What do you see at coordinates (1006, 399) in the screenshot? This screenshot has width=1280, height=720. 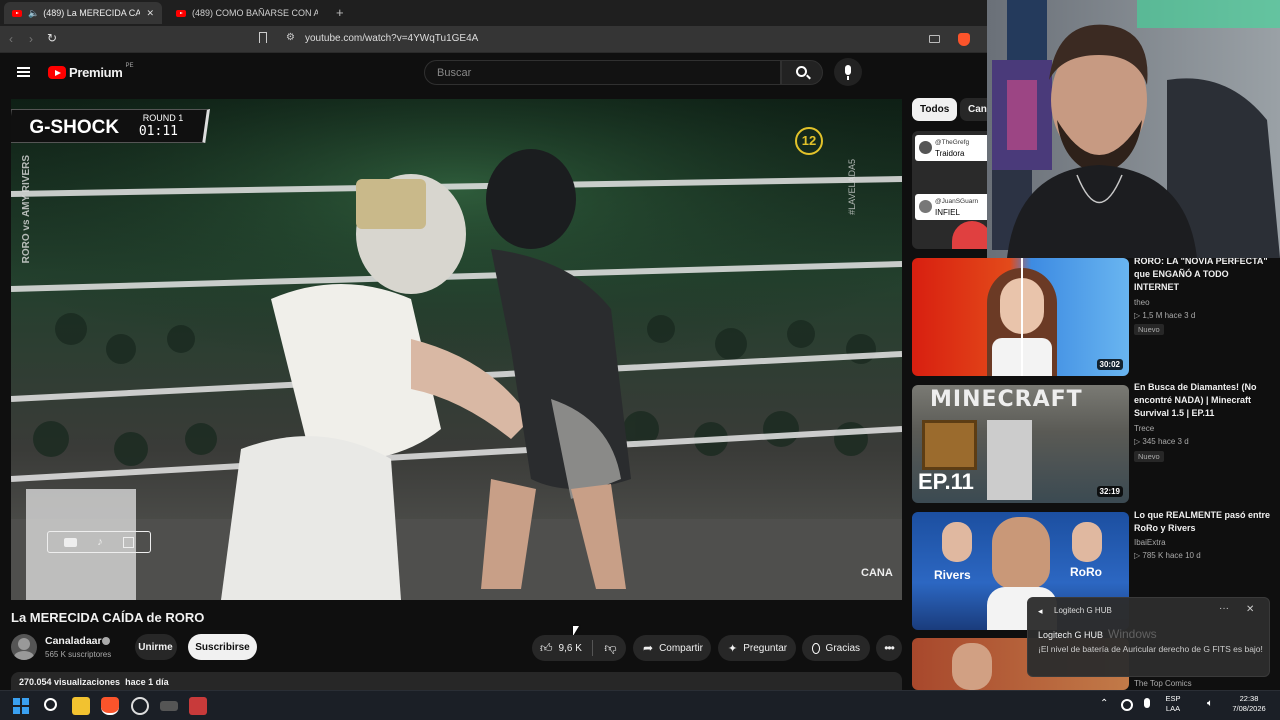 I see `thumb-text: MINECRAFT` at bounding box center [1006, 399].